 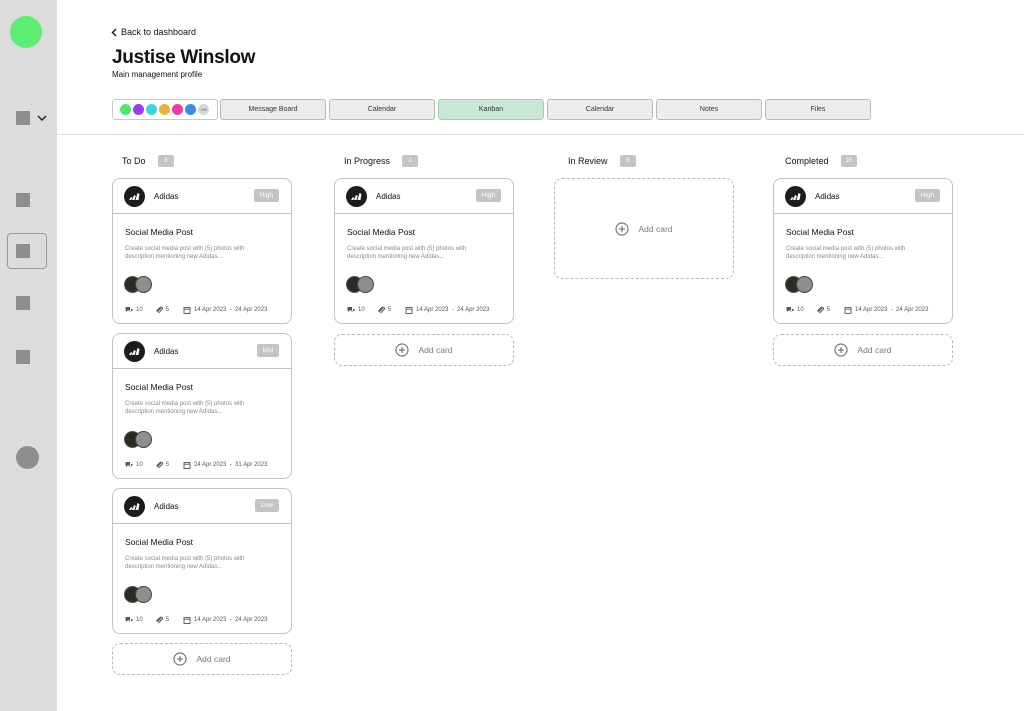 I want to click on tab-files: Files, so click(x=818, y=109).